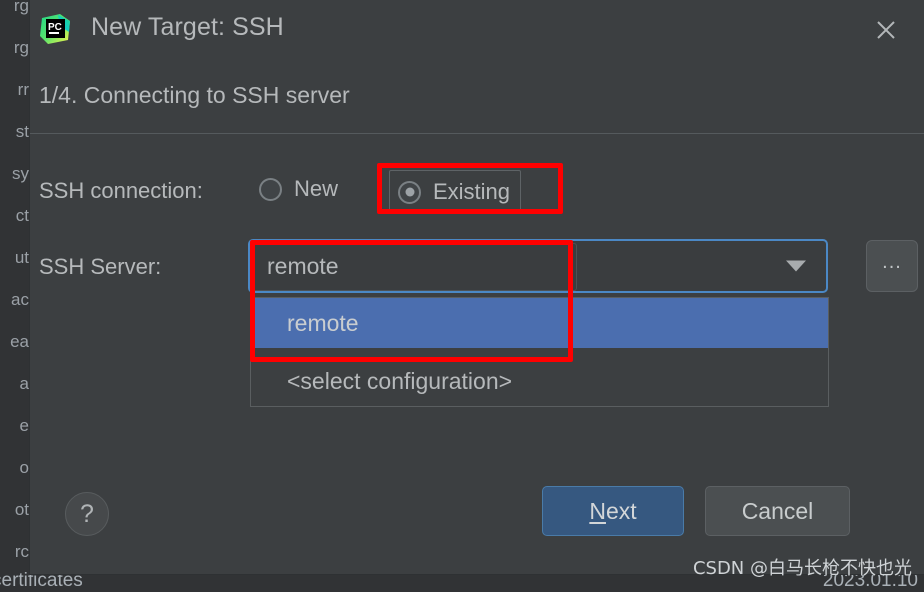 The image size is (924, 592). I want to click on background-text-fragment: ot, so click(21, 509).